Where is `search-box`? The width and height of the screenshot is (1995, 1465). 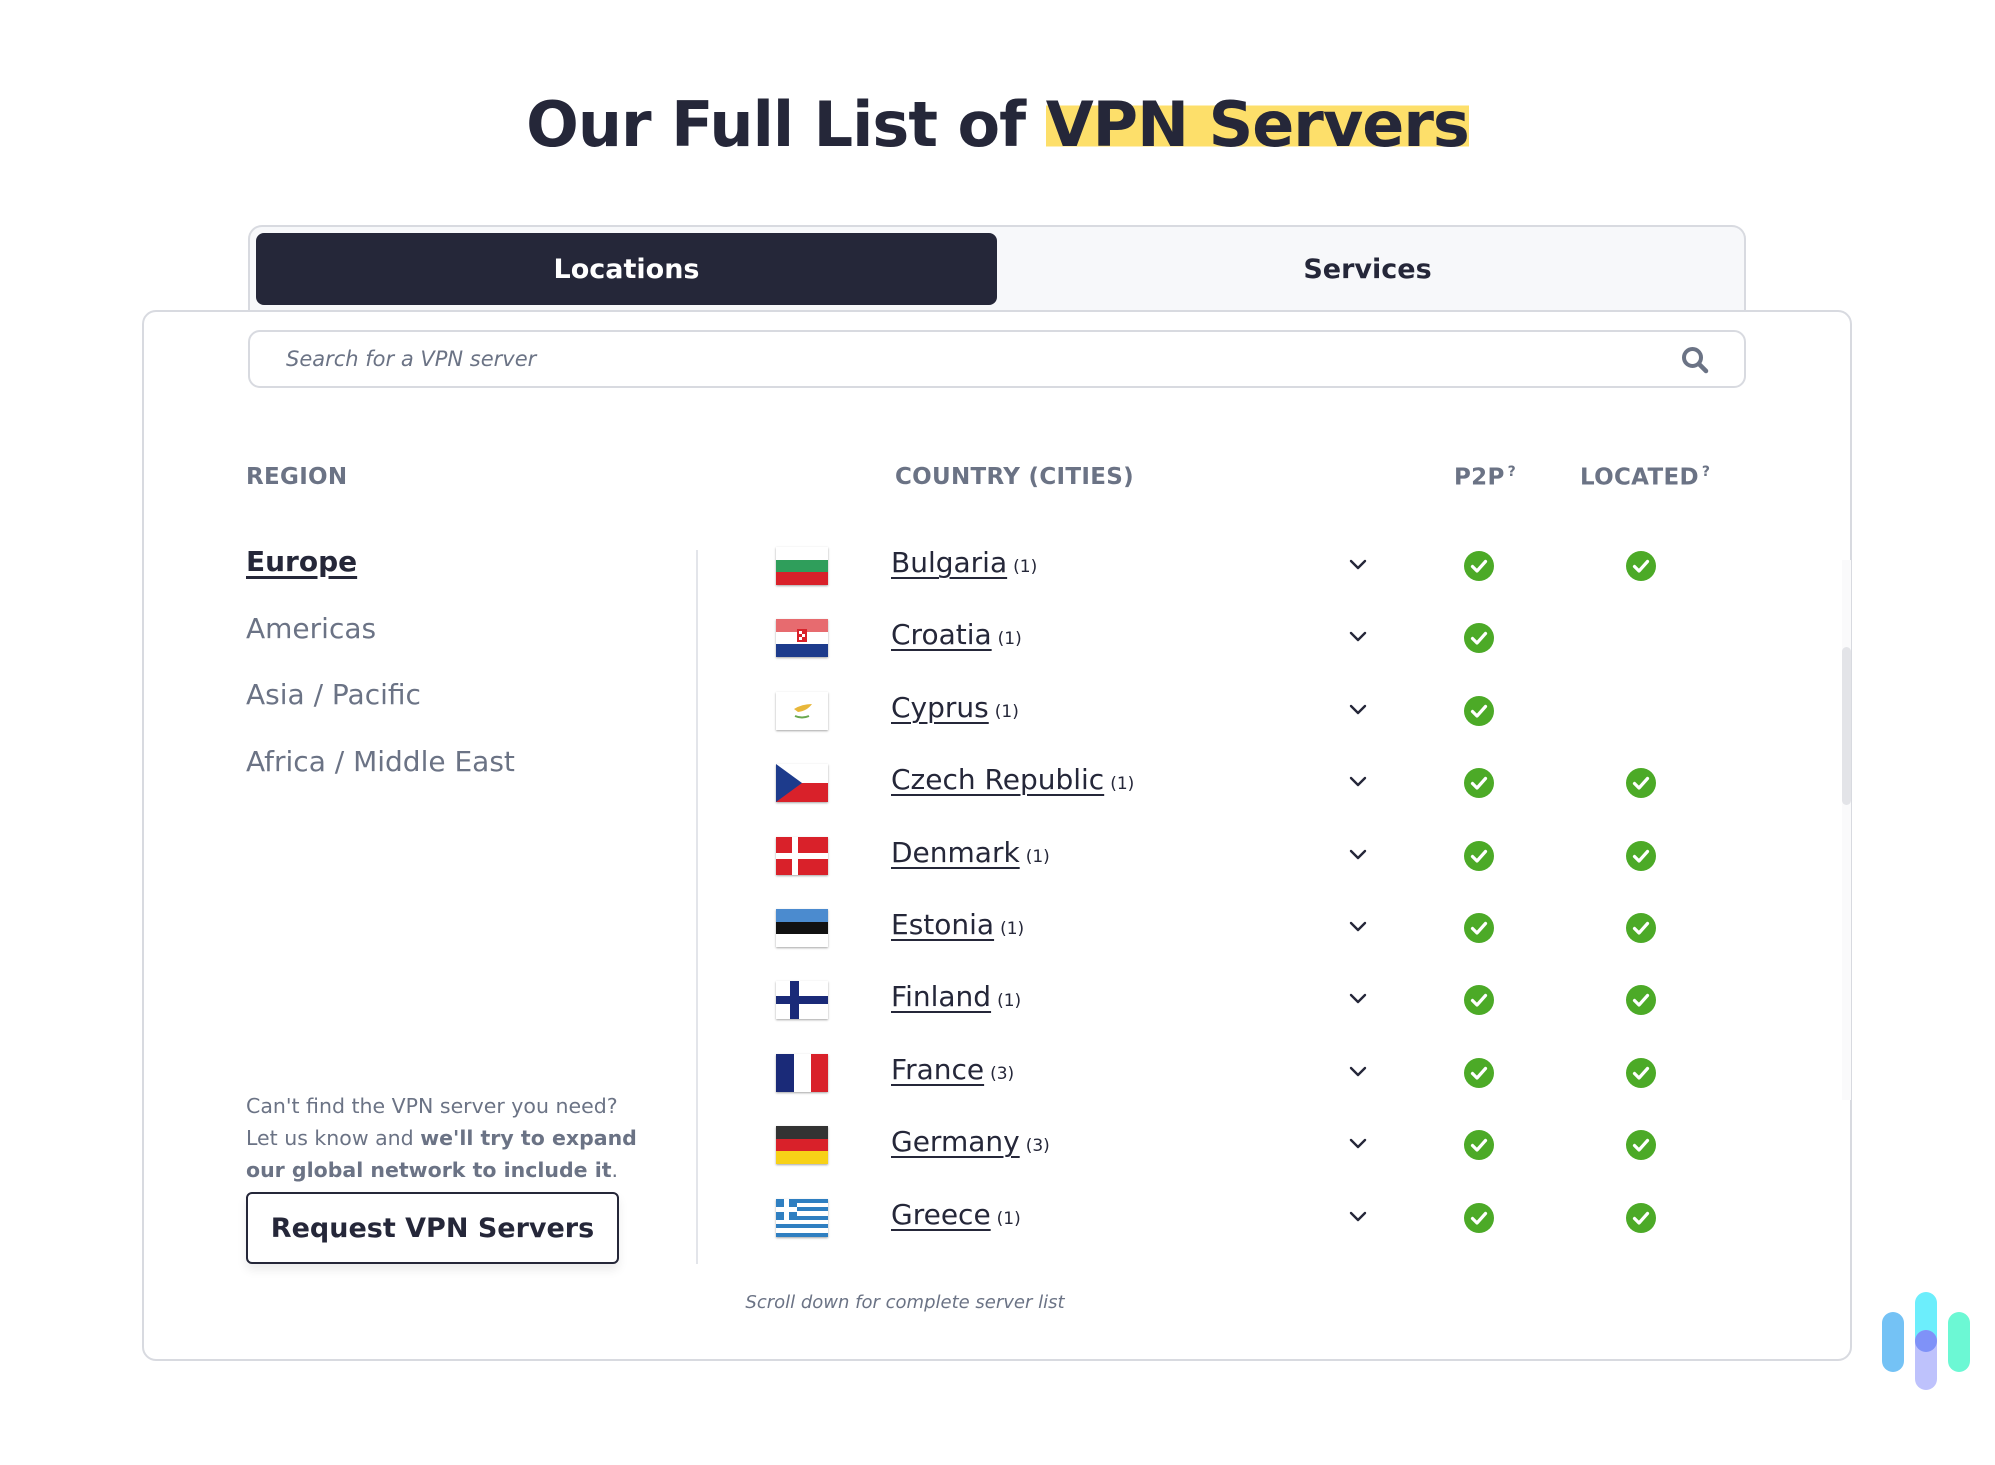
search-box is located at coordinates (997, 359).